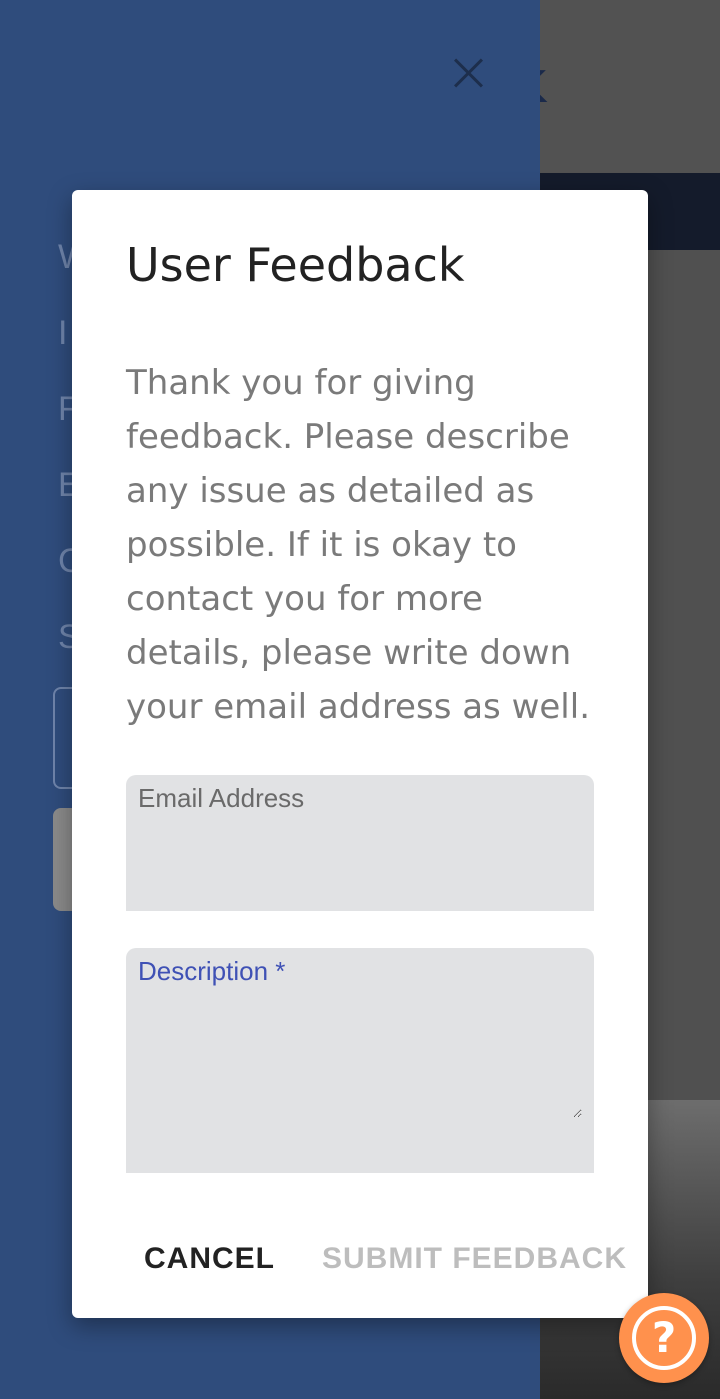  I want to click on email-field: Email Address, so click(360, 843).